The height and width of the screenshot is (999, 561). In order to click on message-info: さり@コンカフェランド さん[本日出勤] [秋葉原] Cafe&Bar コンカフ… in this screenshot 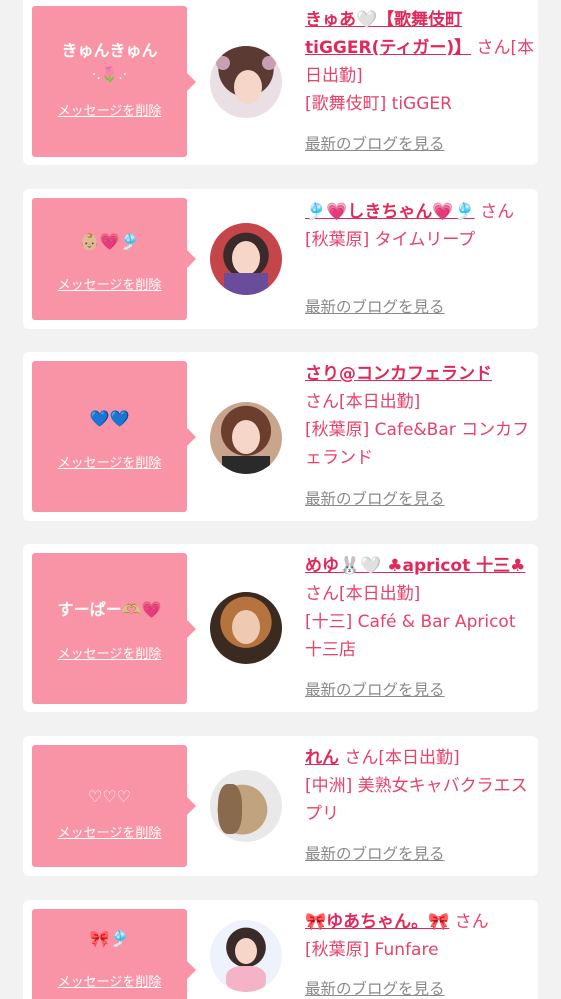, I will do `click(420, 416)`.